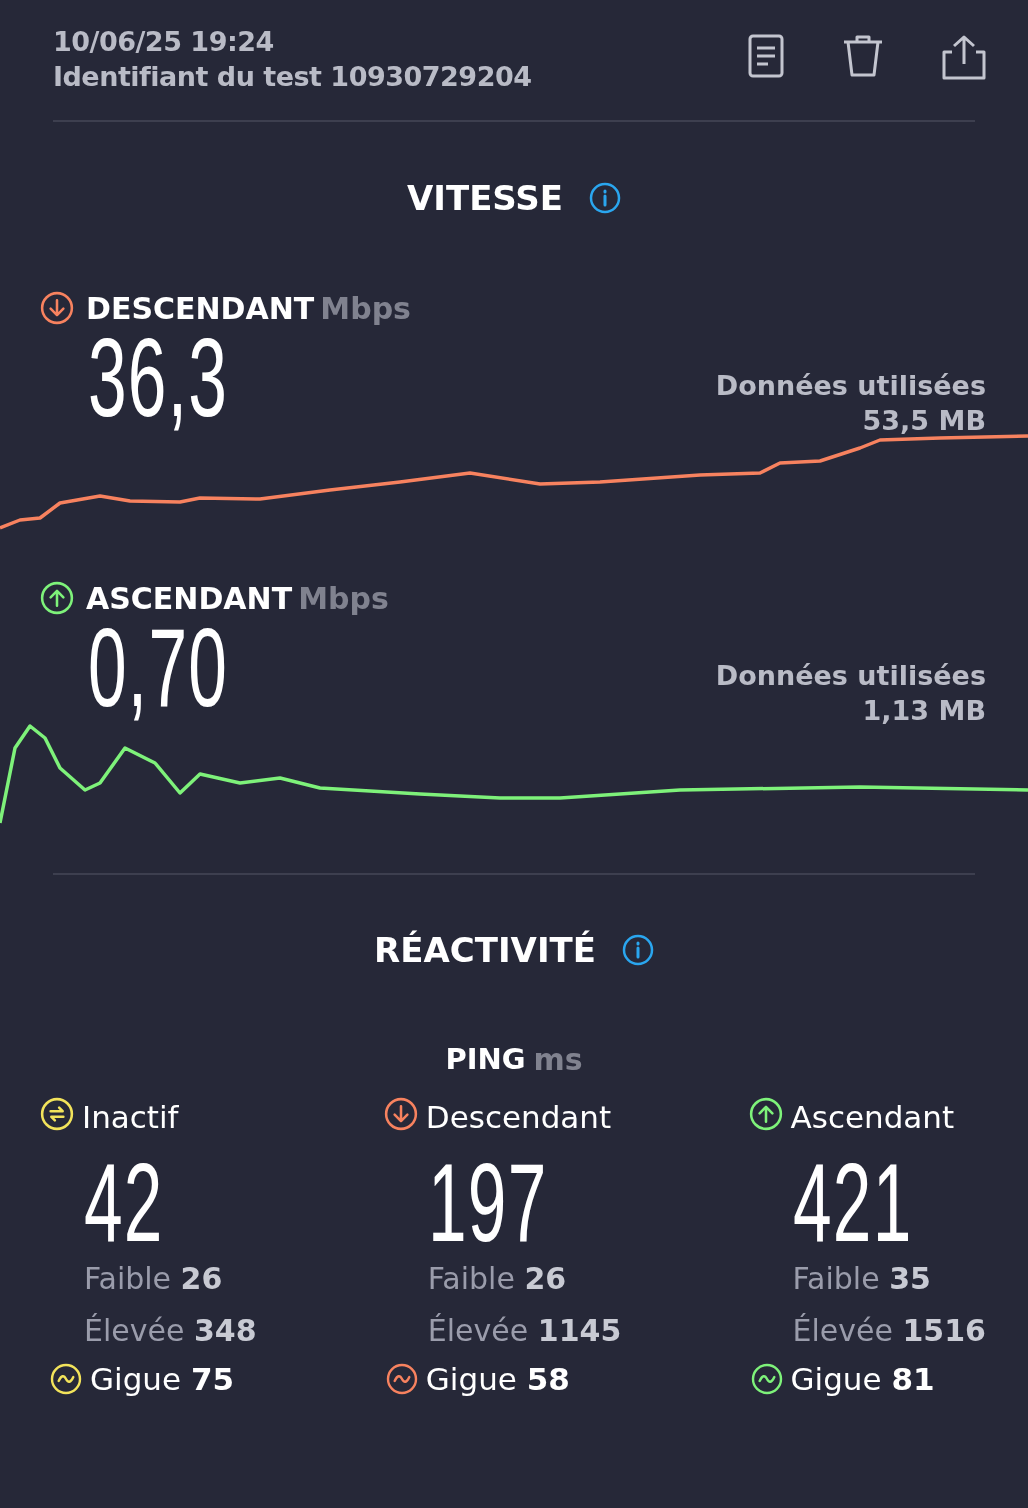 The image size is (1028, 1508). I want to click on high-value: Élevée 348, so click(170, 1331).